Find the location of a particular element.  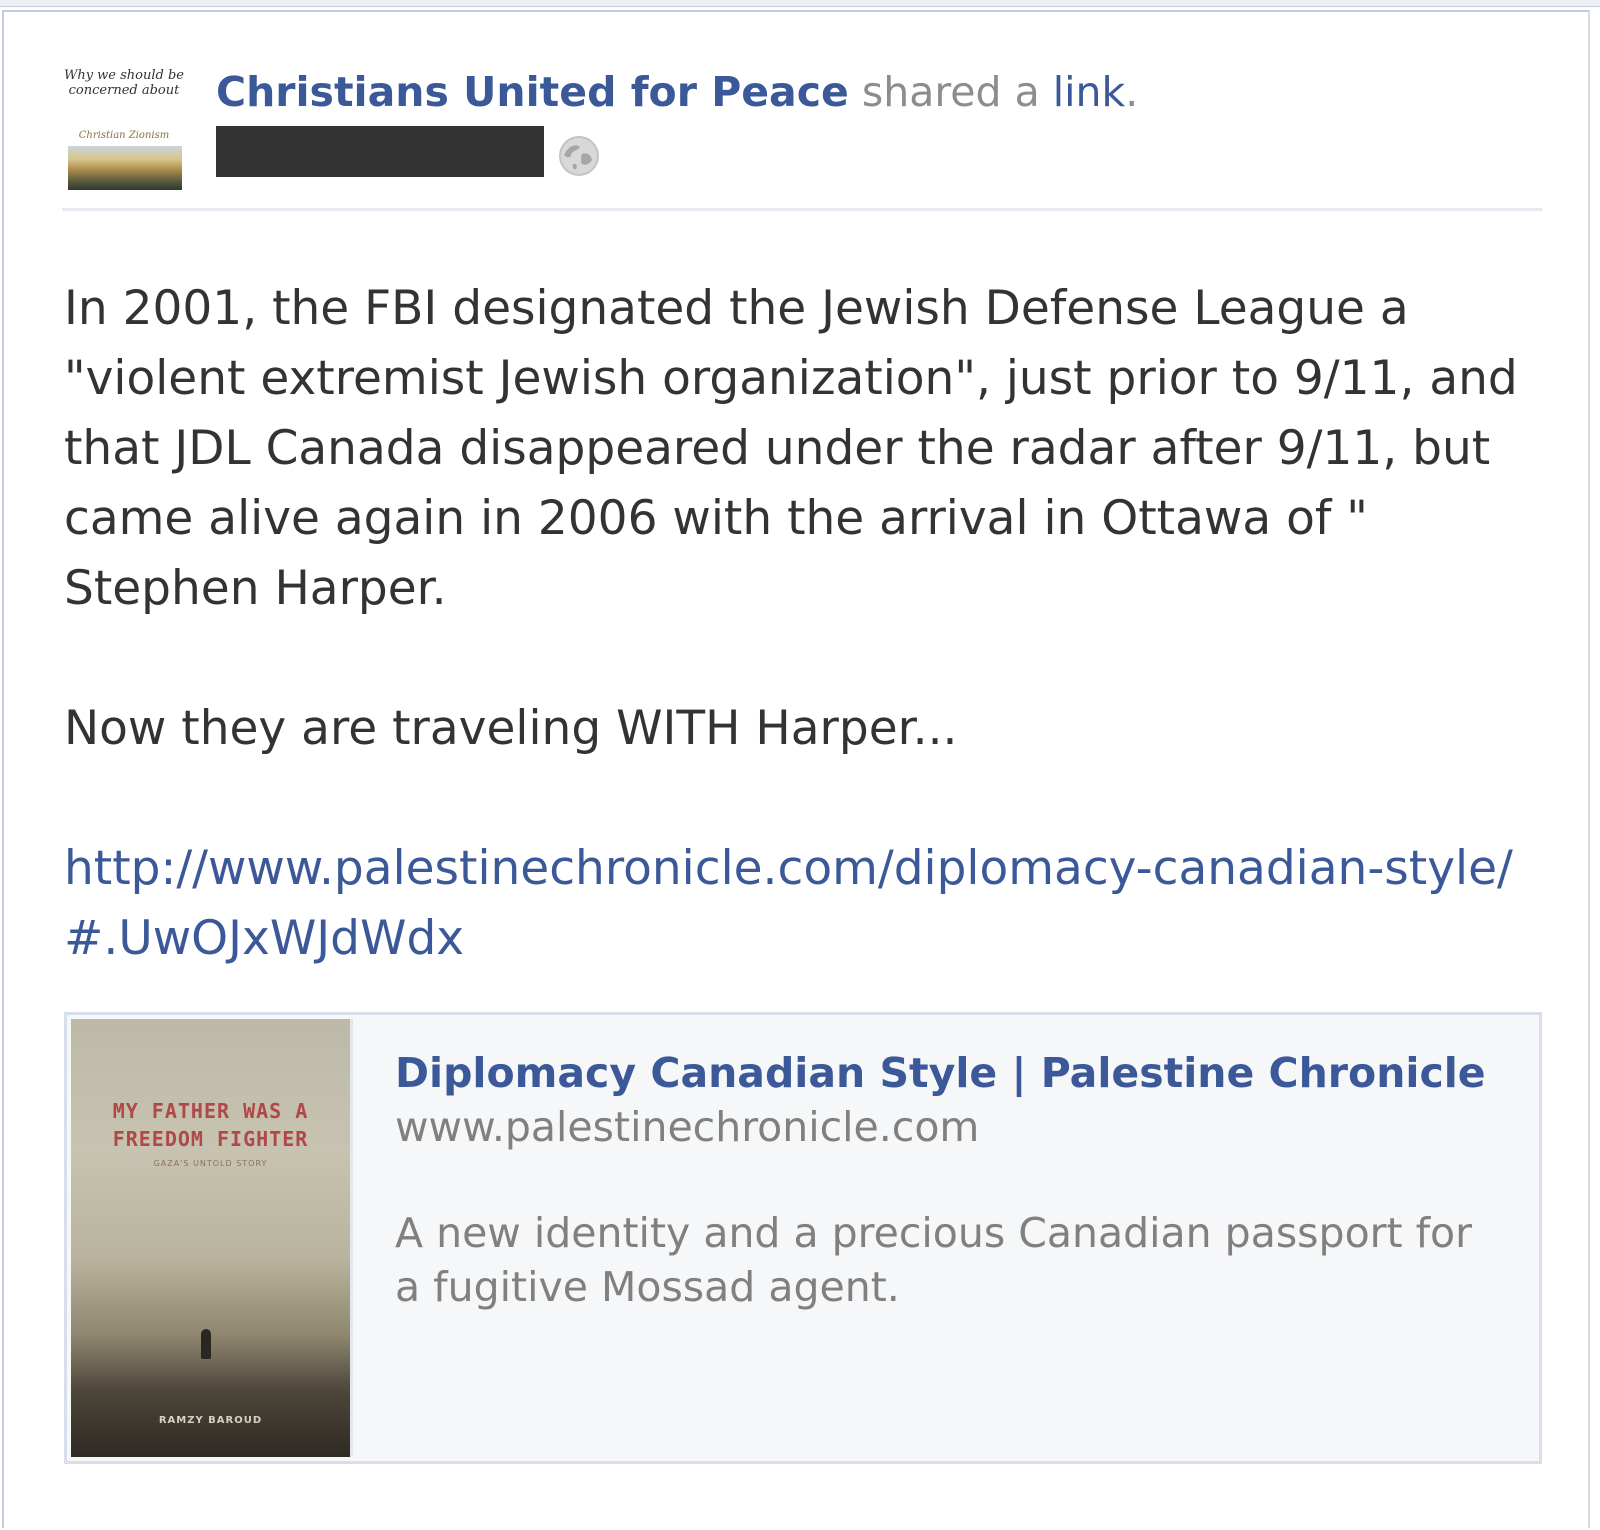

avatar-subcaption: Christian Zionism is located at coordinates (124, 135).